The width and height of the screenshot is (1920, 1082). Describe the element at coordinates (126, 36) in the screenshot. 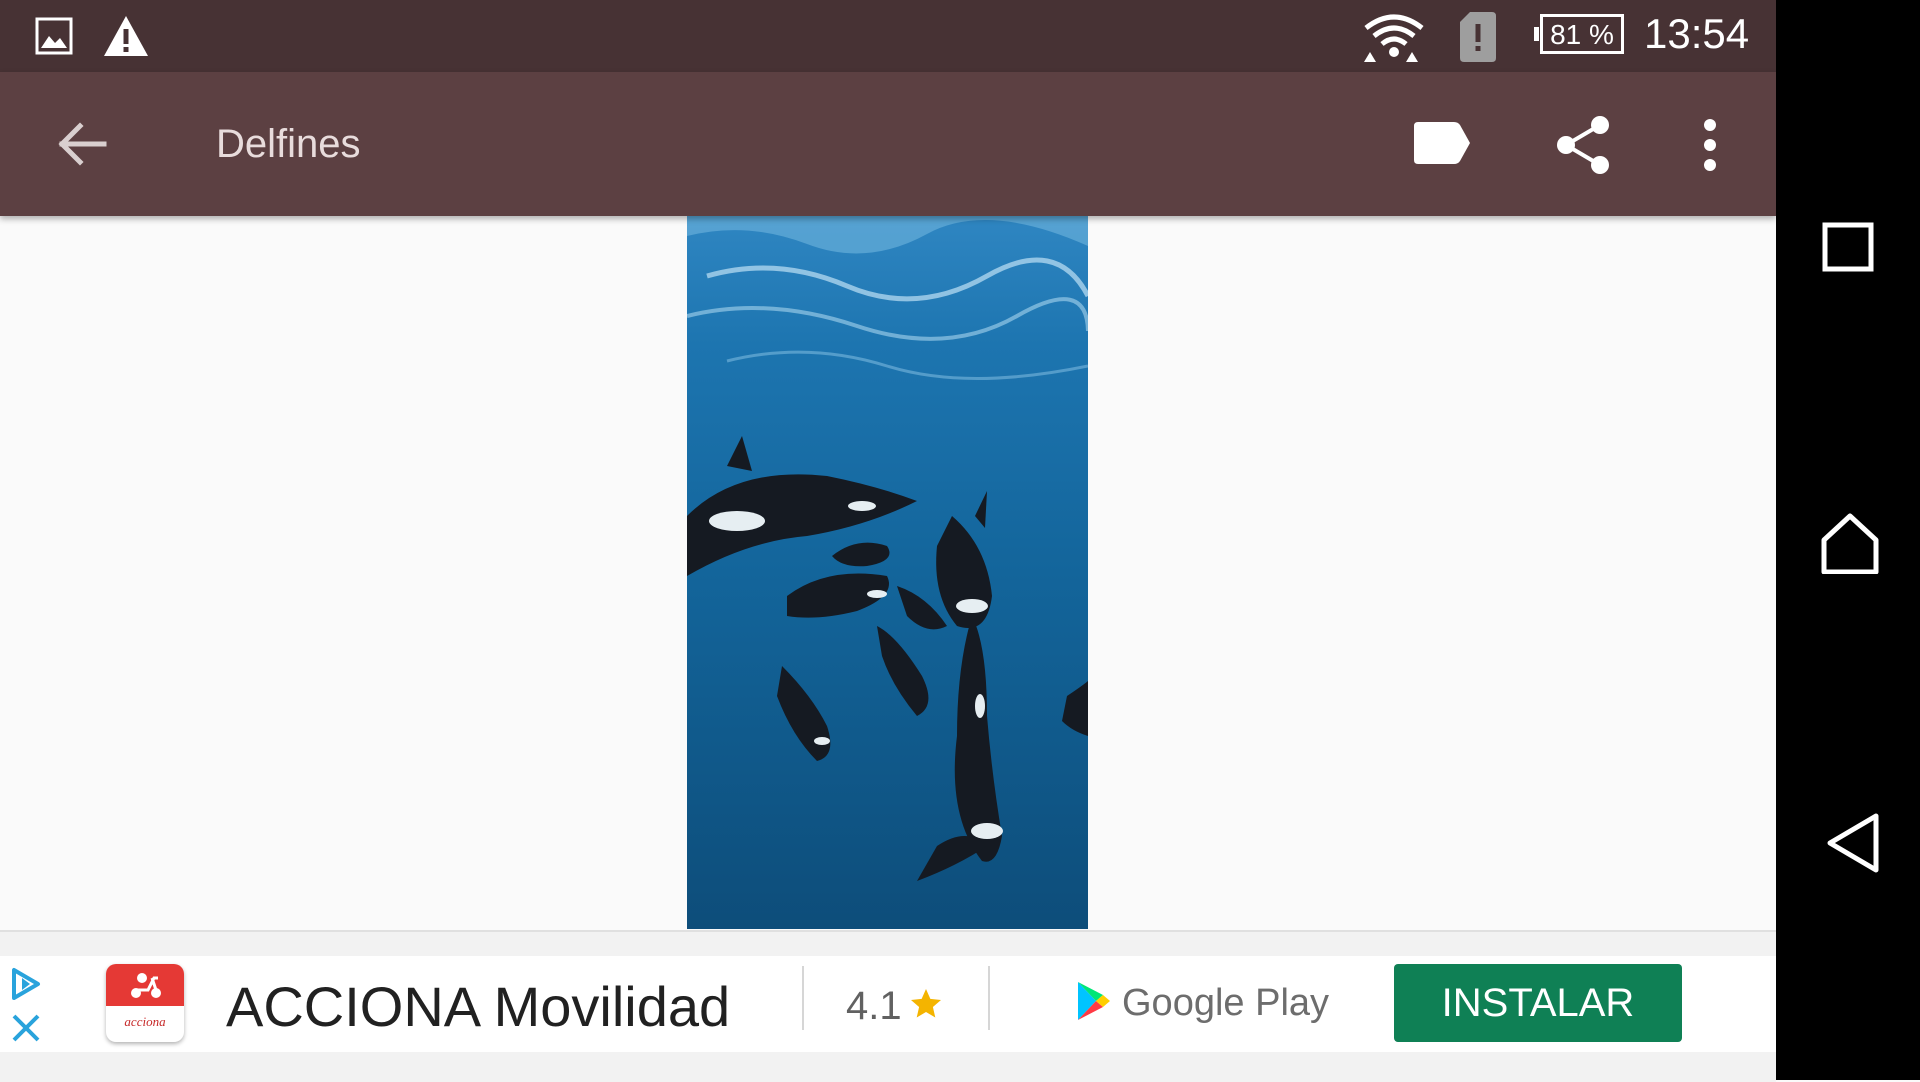

I see `warning-icon` at that location.